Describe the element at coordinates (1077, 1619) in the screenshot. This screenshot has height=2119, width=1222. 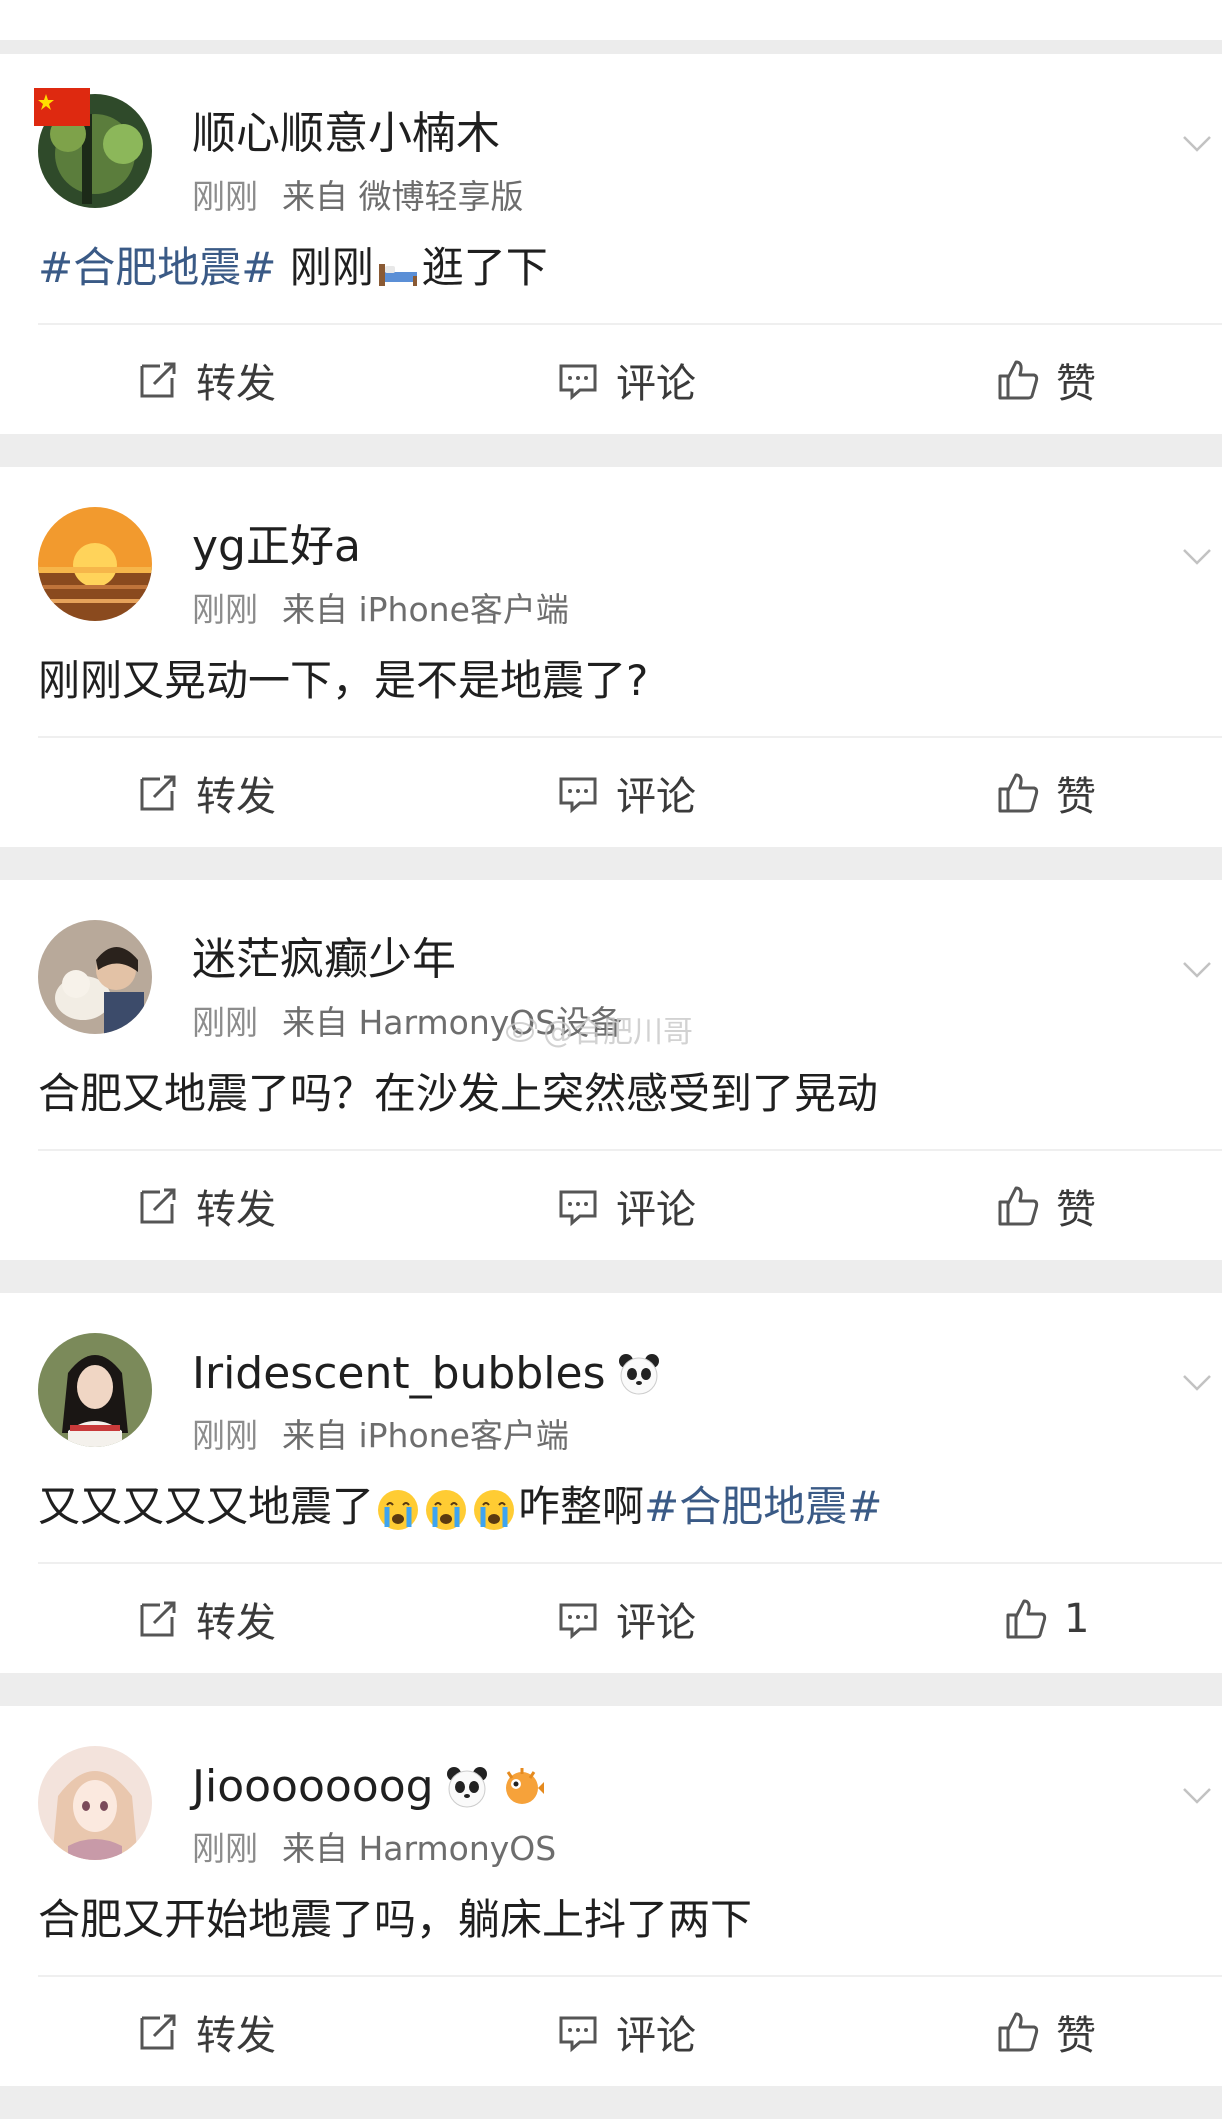
I see `like-count: 1` at that location.